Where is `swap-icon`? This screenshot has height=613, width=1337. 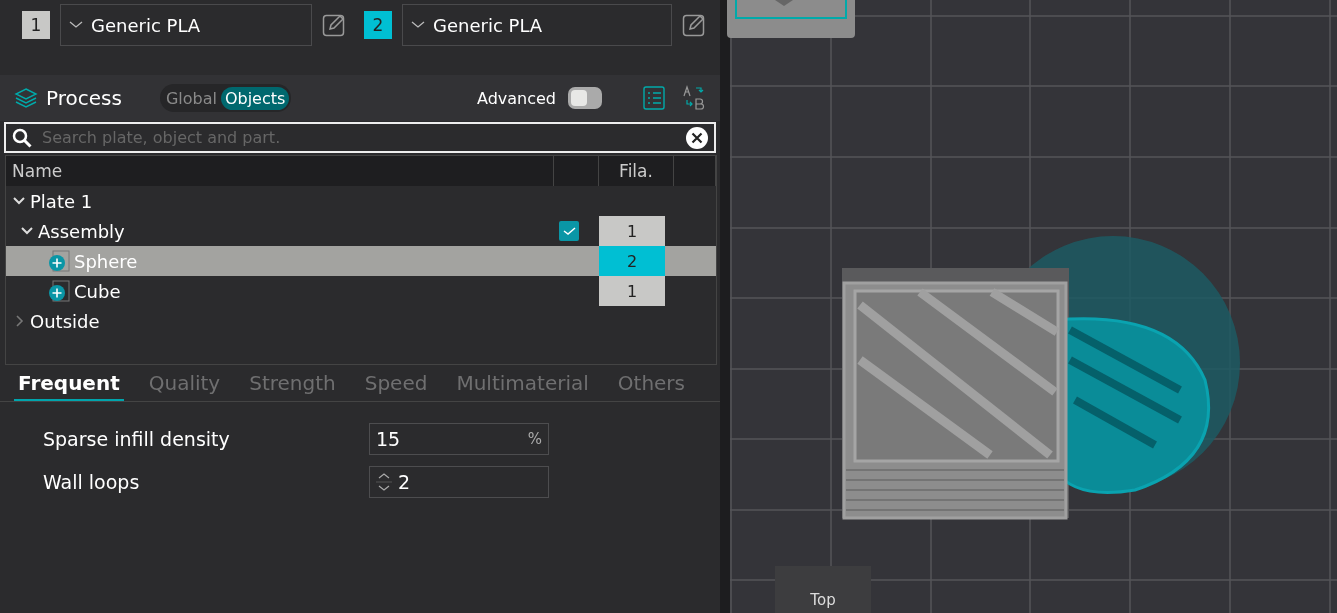
swap-icon is located at coordinates (694, 98).